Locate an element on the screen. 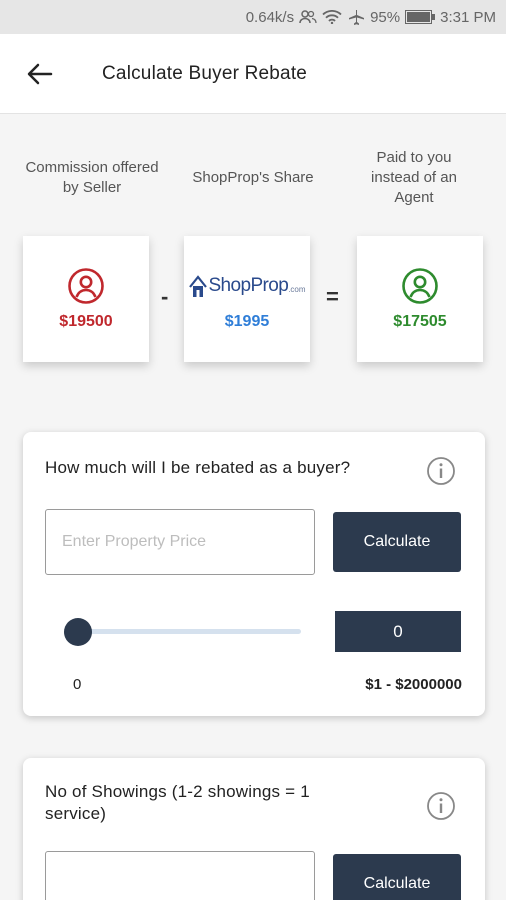 The width and height of the screenshot is (506, 900). price-slider-track is located at coordinates (190, 631).